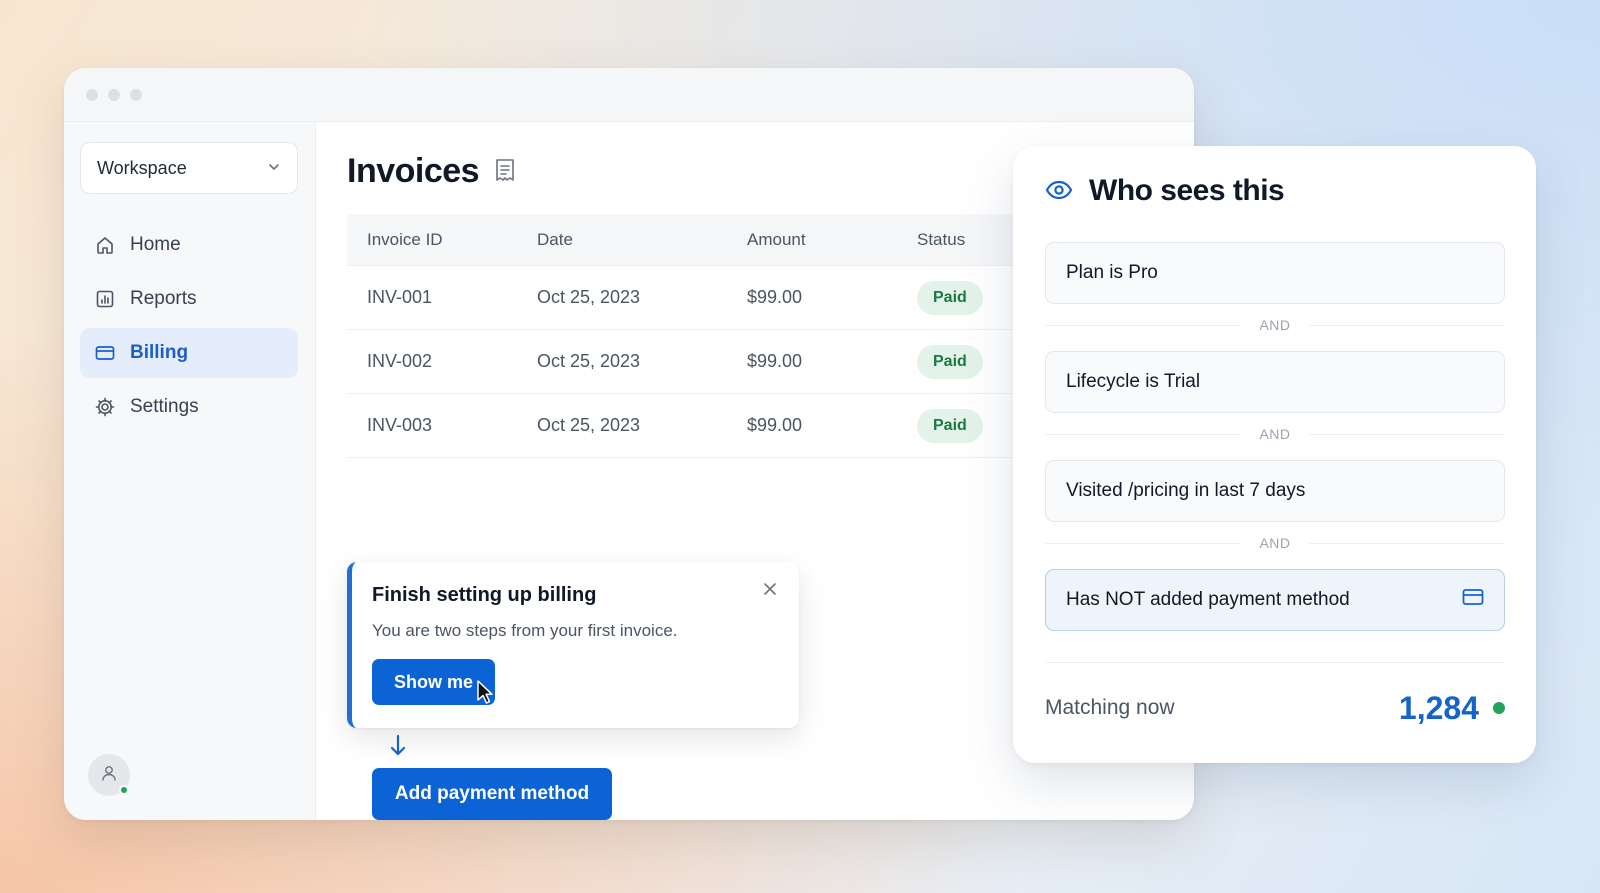  I want to click on invoice-id: INV-003, so click(400, 425).